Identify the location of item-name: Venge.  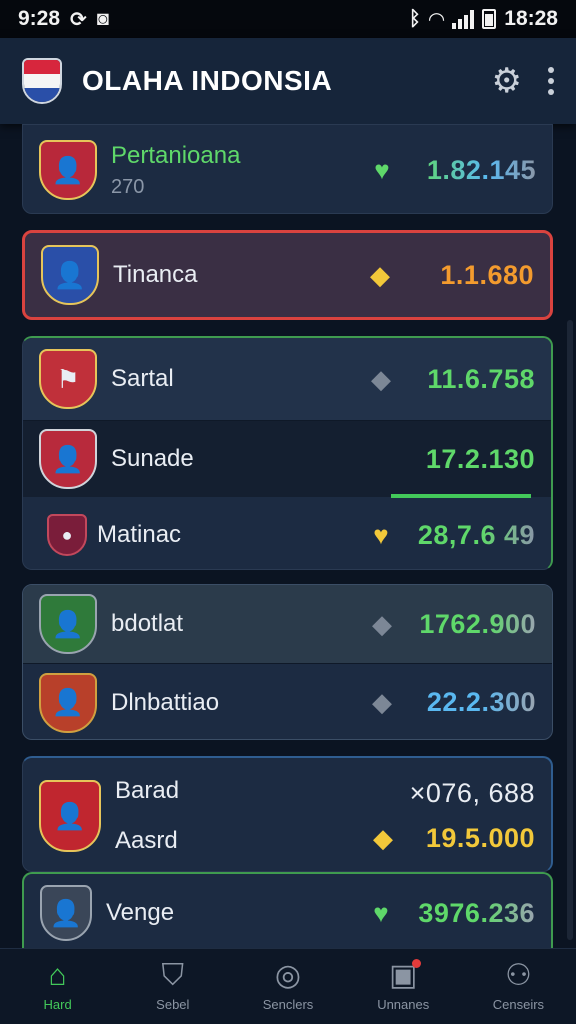
(140, 912).